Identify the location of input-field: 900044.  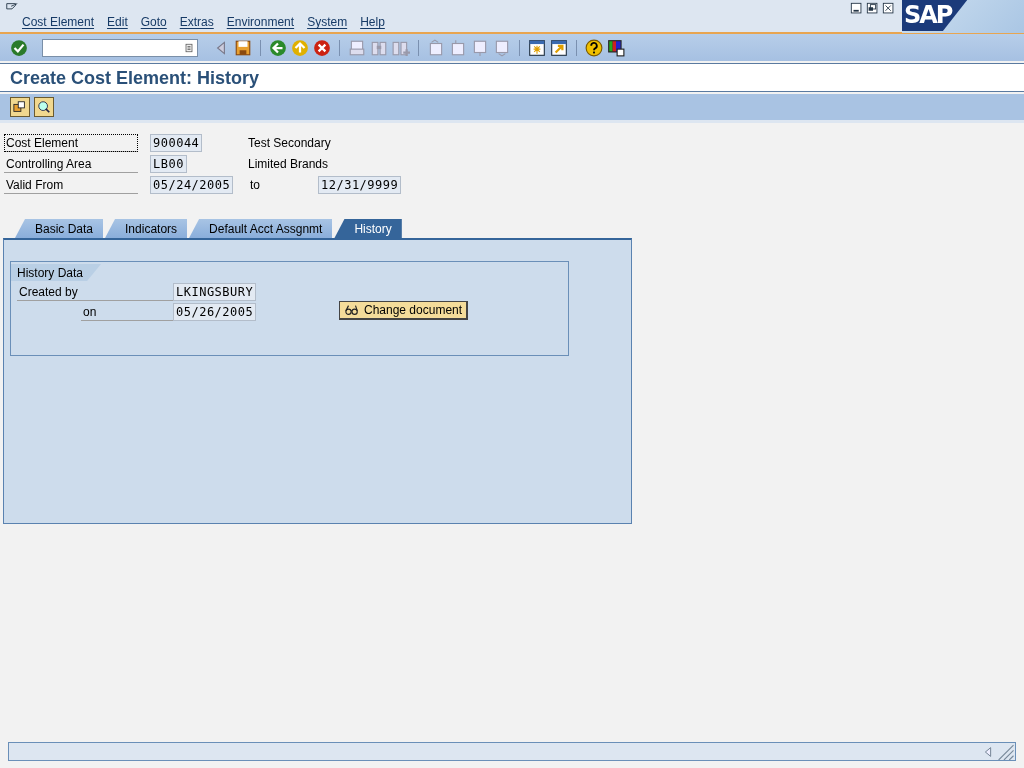
(176, 143).